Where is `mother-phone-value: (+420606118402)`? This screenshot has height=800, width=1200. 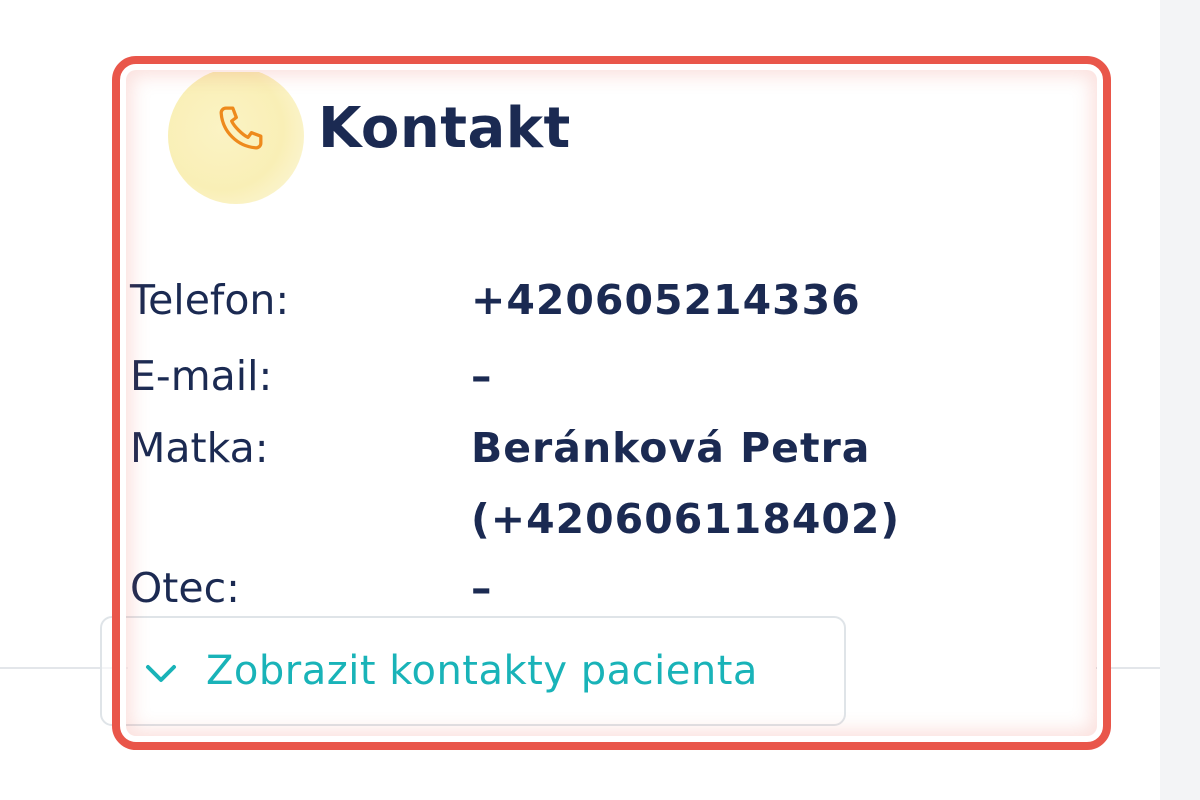
mother-phone-value: (+420606118402) is located at coordinates (686, 519).